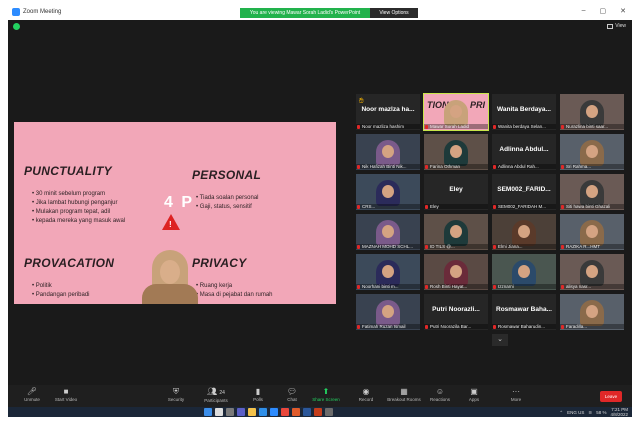 The height and width of the screenshot is (421, 637). I want to click on participant-tile: Izznarni, so click(524, 272).